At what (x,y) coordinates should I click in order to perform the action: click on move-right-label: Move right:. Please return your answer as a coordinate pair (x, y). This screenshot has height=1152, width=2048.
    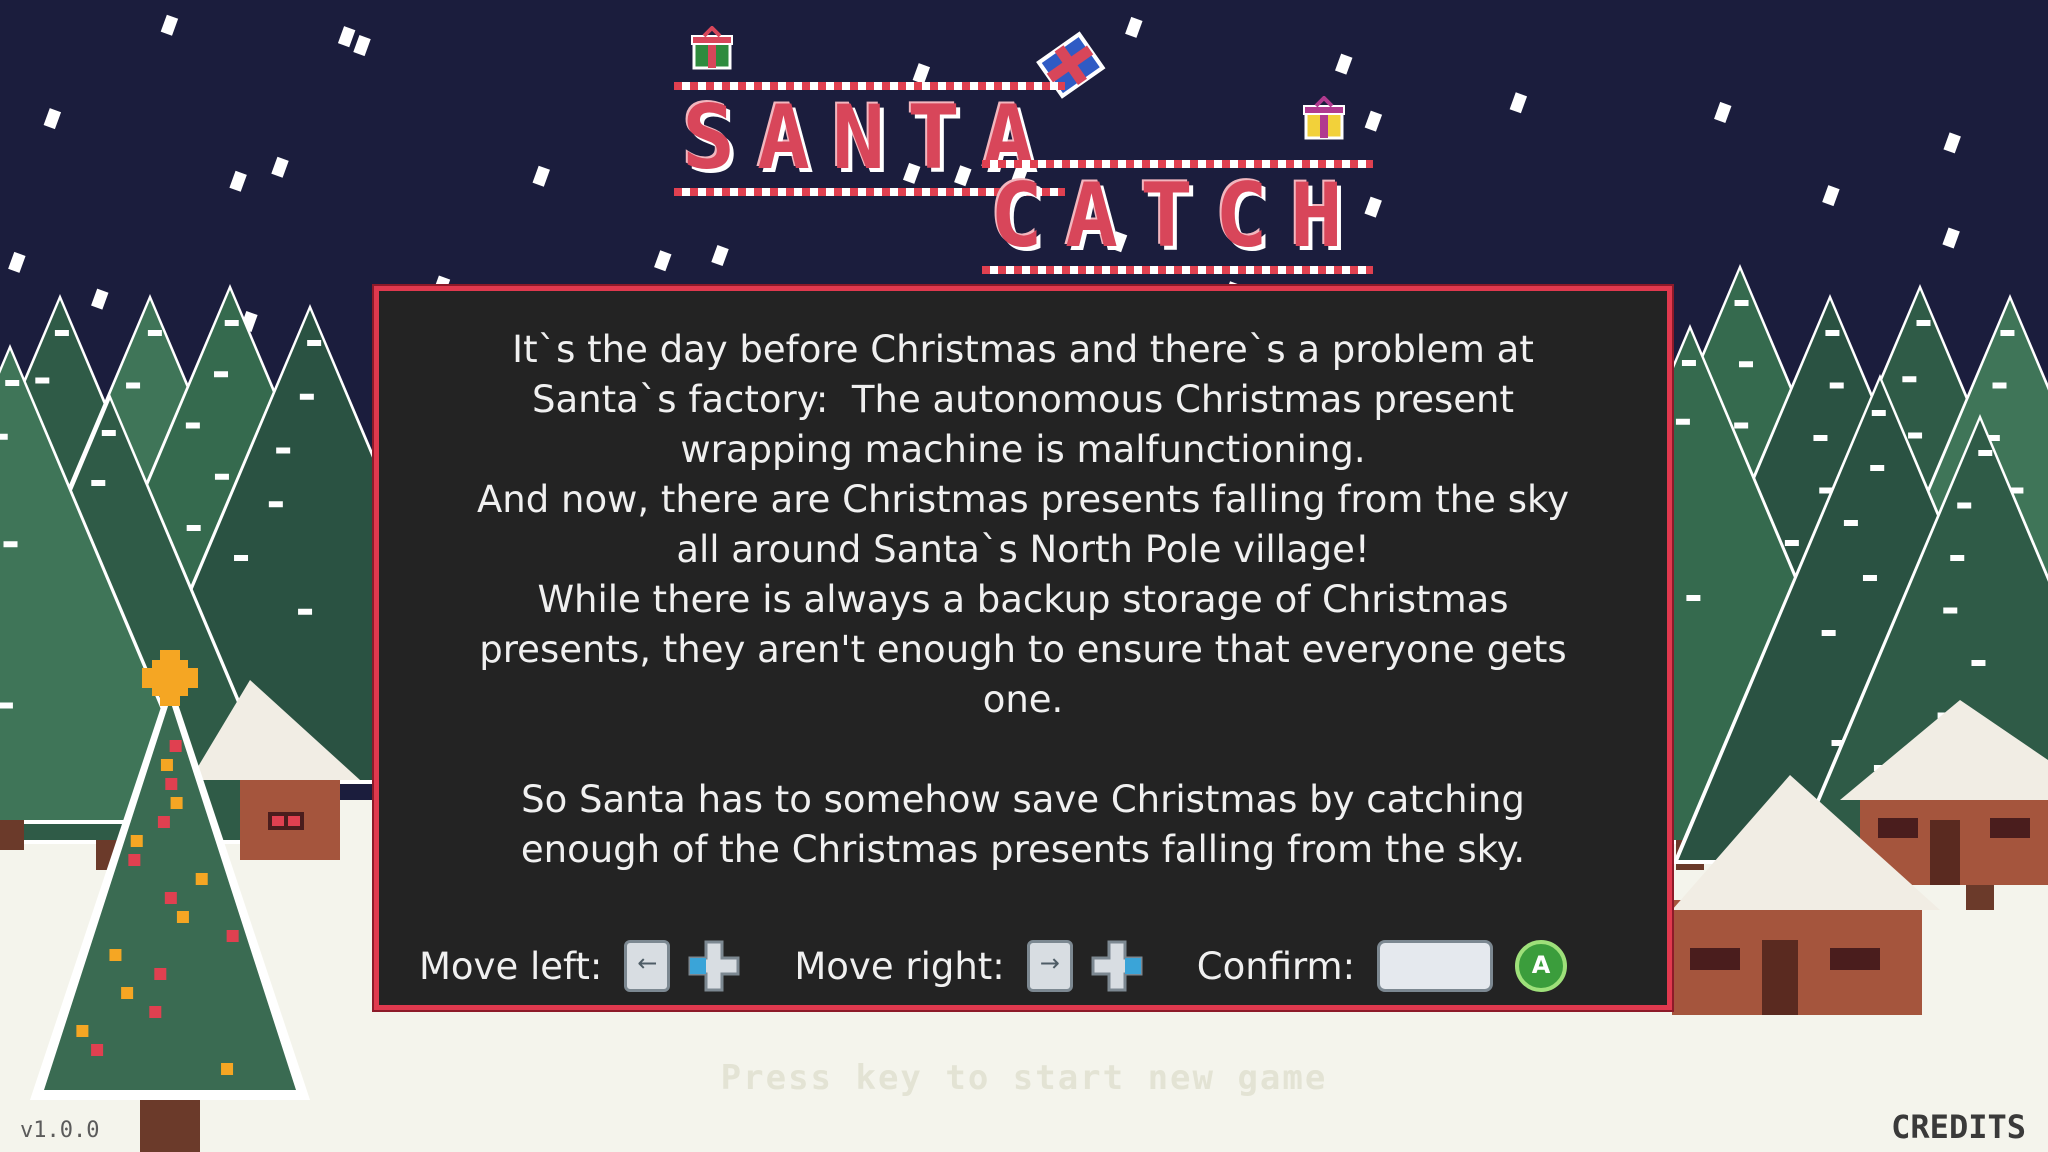
    Looking at the image, I should click on (899, 966).